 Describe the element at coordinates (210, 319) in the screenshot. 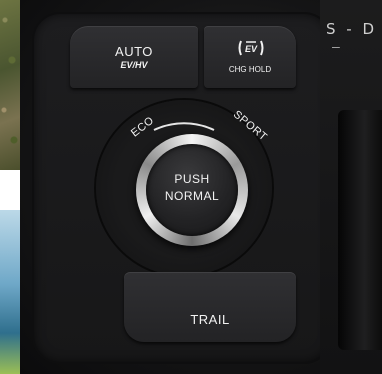

I see `trail-label: TRAIL` at that location.